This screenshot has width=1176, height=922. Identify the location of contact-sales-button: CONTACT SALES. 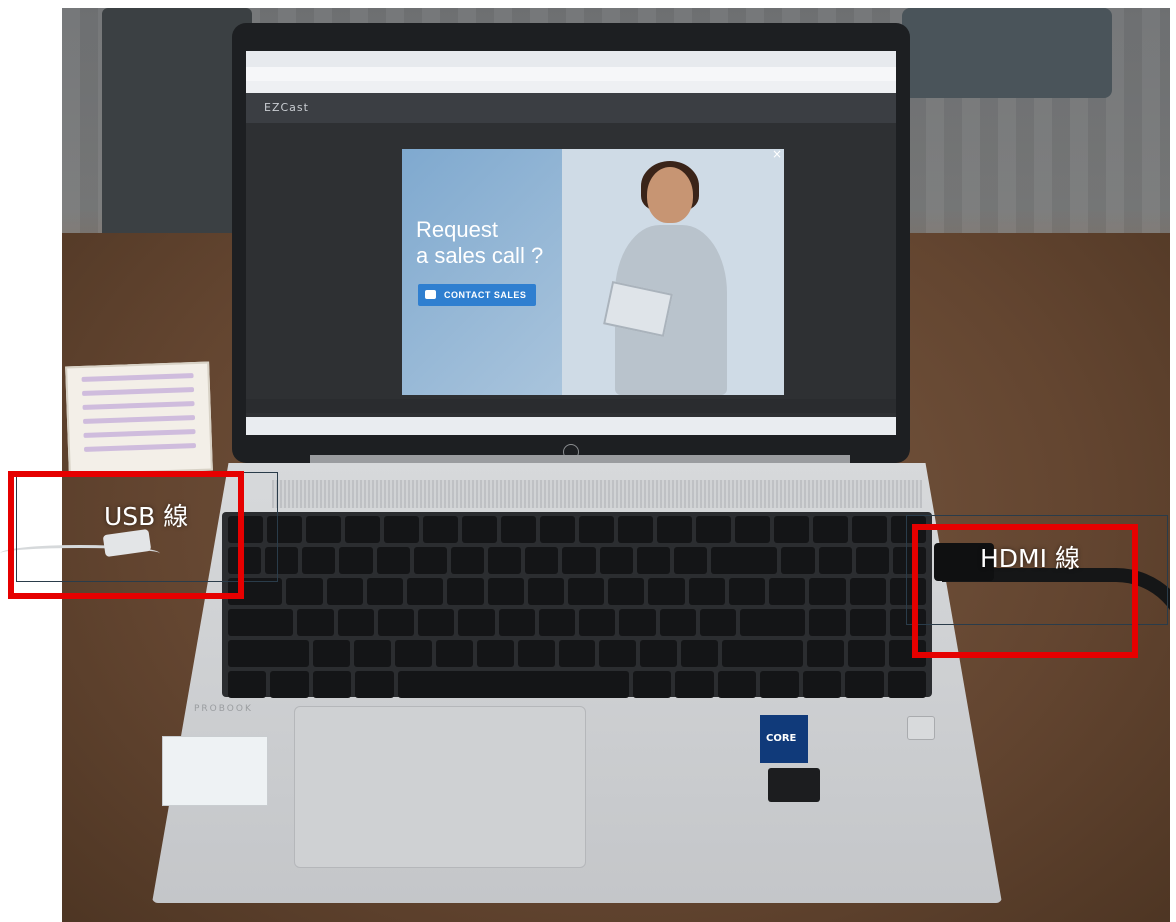
(477, 295).